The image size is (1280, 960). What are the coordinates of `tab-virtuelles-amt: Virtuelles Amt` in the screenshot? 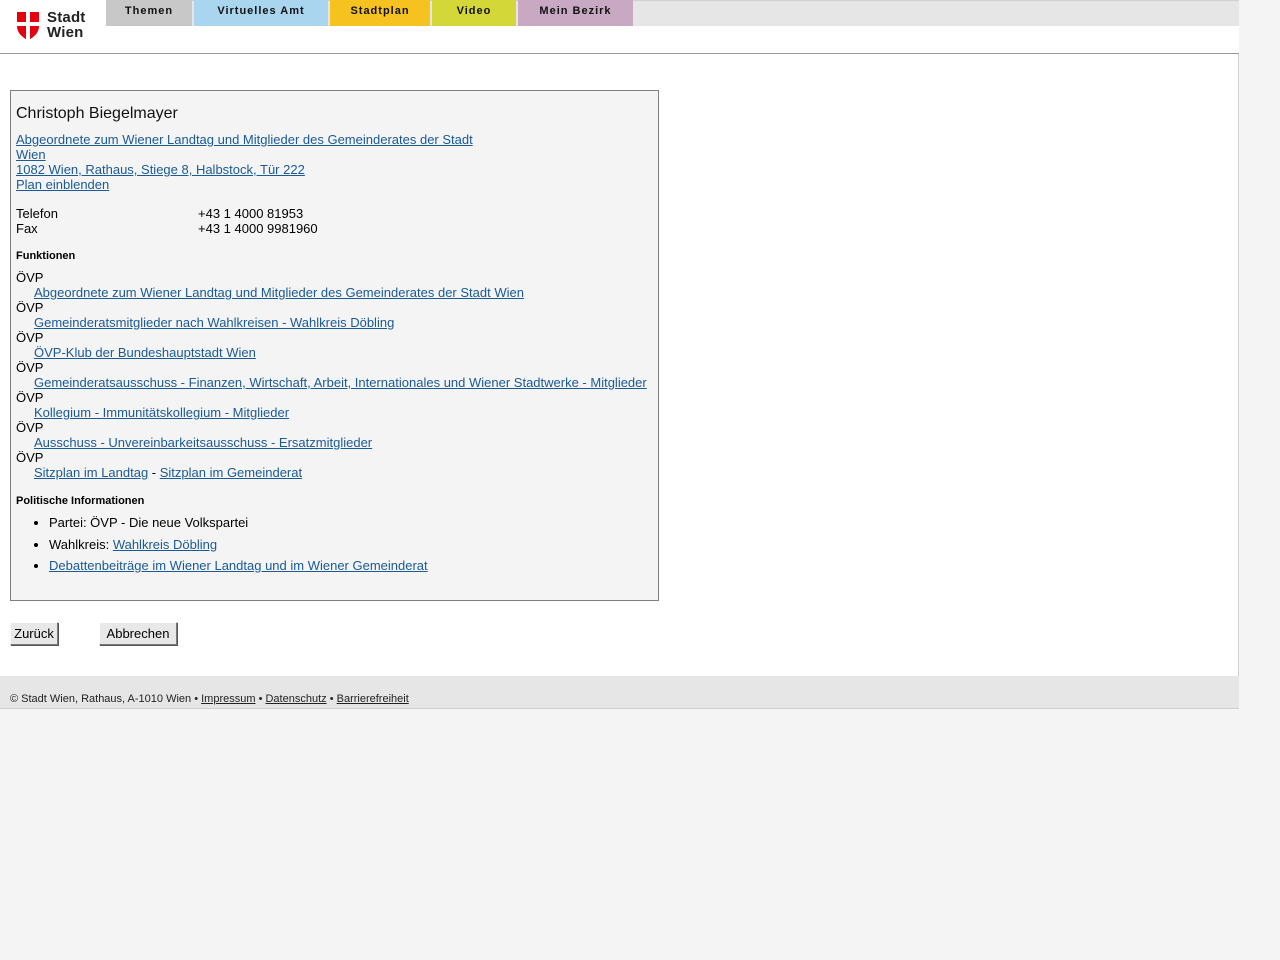 It's located at (261, 13).